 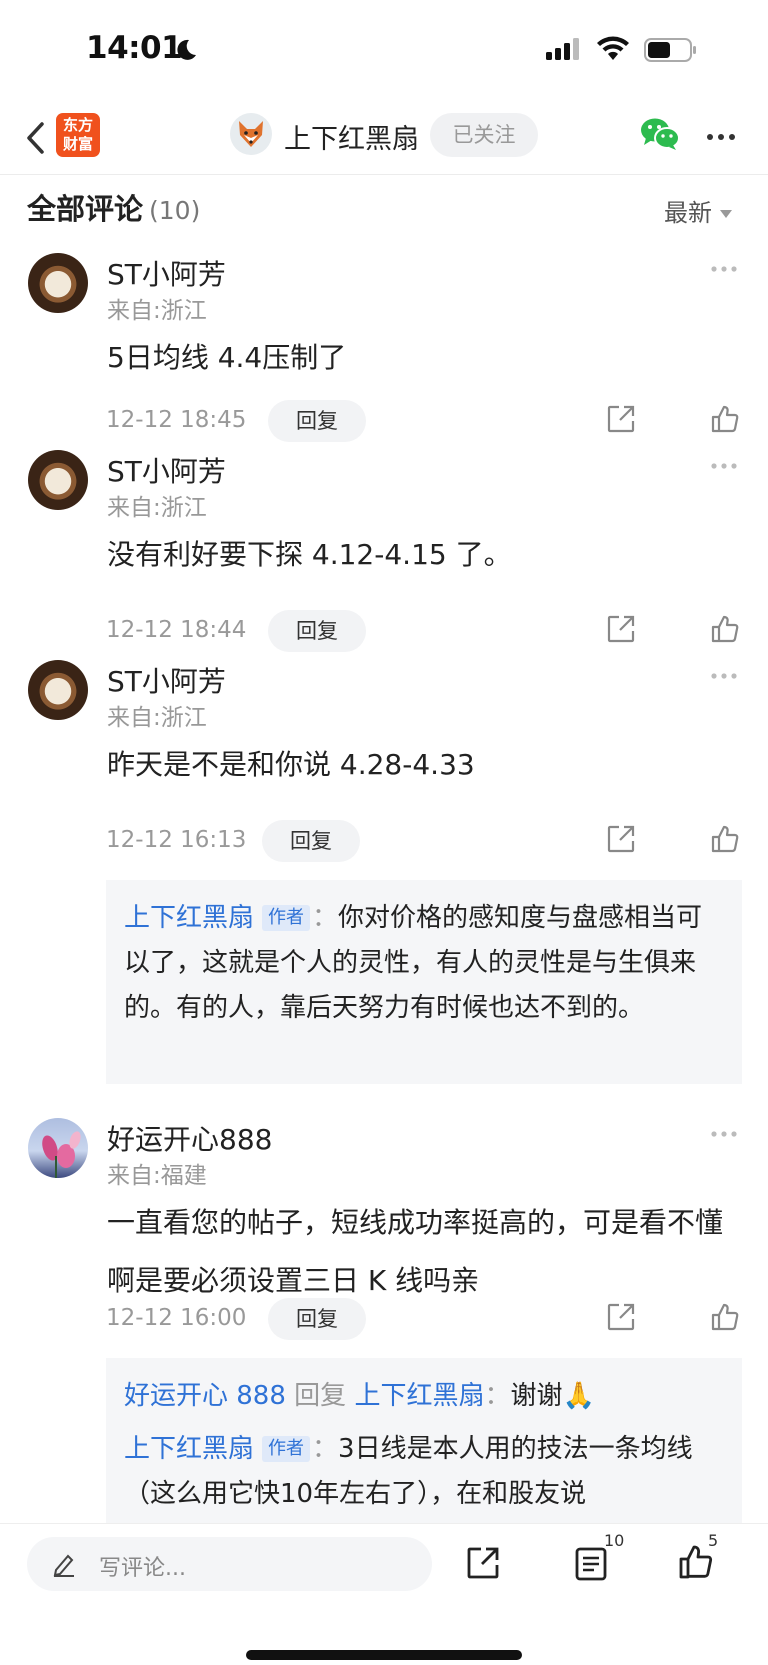 I want to click on comment-text: 一直看您的帖子，短线成功率挺高的，可是看不懂啊是要必须设置三日 K 线吗亲, so click(x=415, y=1251).